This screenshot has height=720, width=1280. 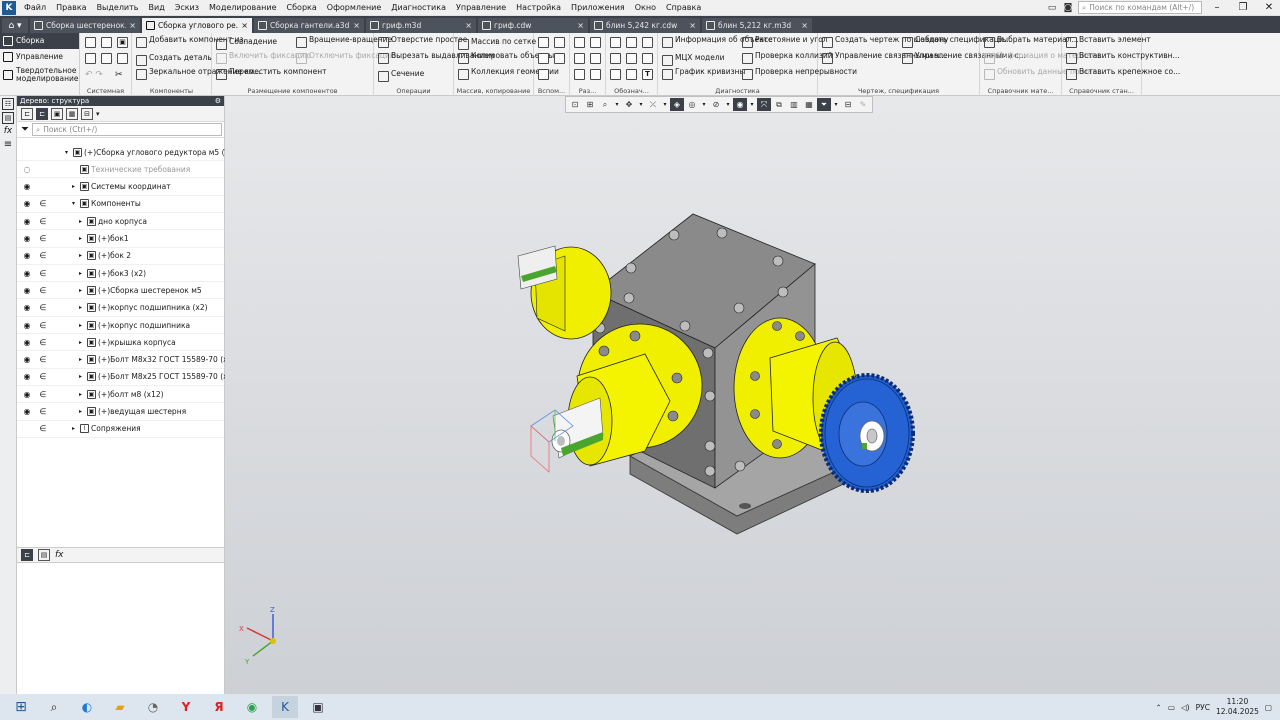 What do you see at coordinates (1268, 707) in the screenshot?
I see `notification-icon: ▢` at bounding box center [1268, 707].